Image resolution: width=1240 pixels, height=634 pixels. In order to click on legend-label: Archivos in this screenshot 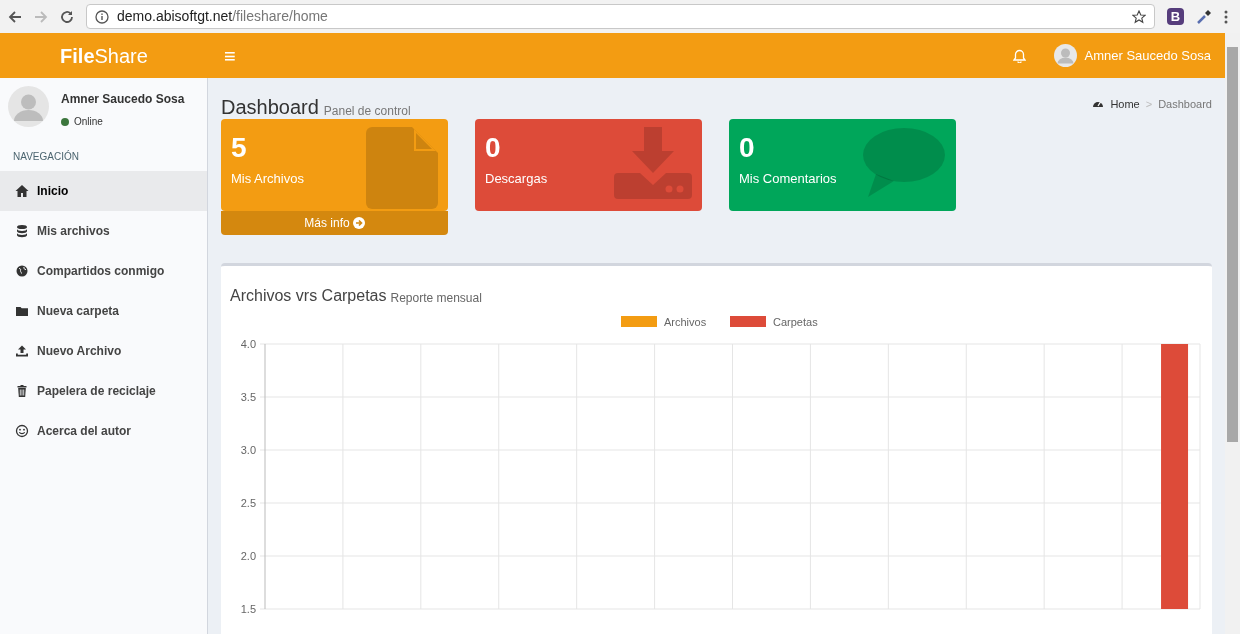, I will do `click(685, 322)`.